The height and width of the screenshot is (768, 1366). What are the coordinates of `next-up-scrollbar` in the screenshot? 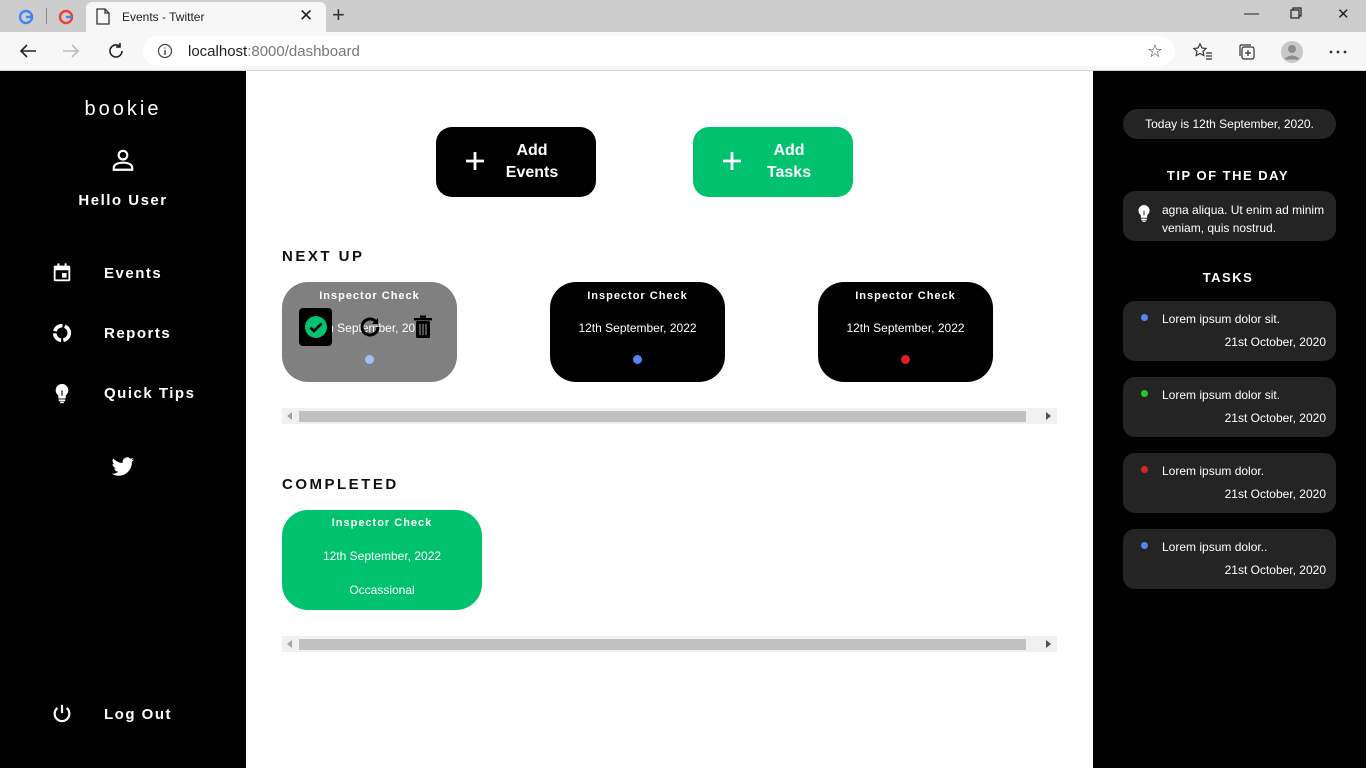 It's located at (669, 416).